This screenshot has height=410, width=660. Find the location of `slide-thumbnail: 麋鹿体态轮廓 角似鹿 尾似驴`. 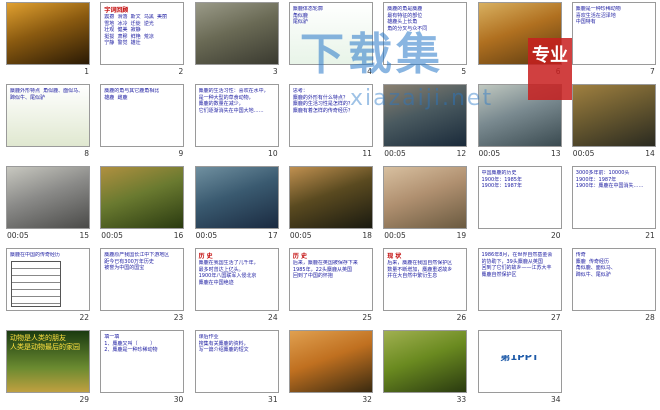

slide-thumbnail: 麋鹿体态轮廓 角似鹿 尾似驴 is located at coordinates (330, 33).